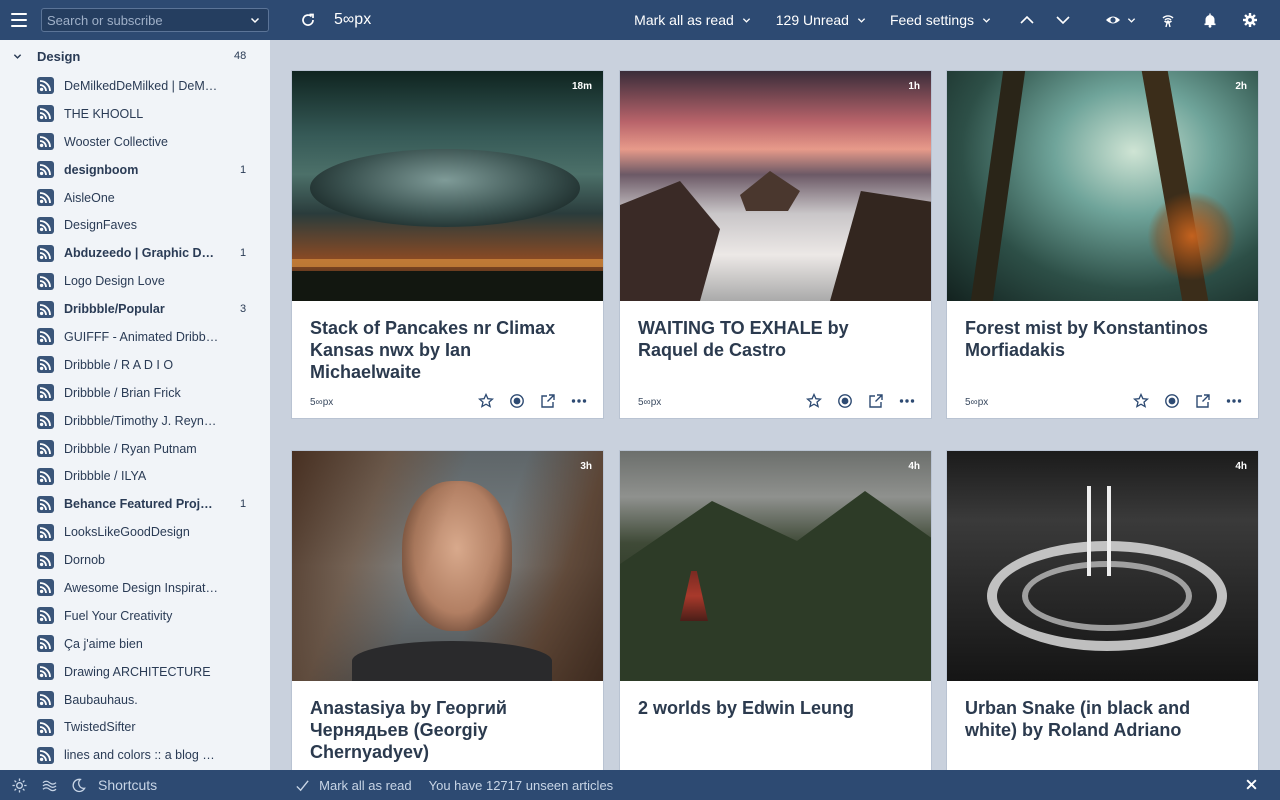 The image size is (1280, 800). Describe the element at coordinates (114, 309) in the screenshot. I see `feed-label: Dribbble/Popular` at that location.